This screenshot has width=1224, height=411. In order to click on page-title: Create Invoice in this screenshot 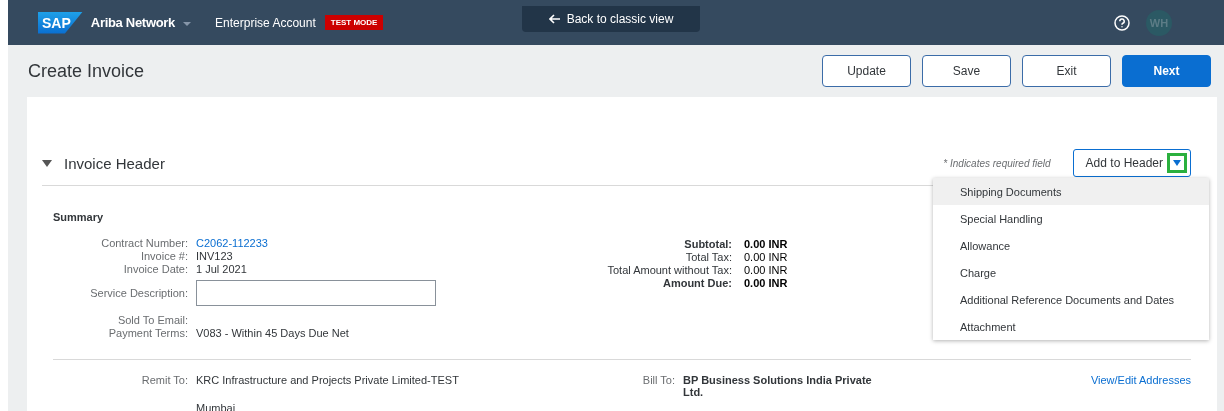, I will do `click(87, 71)`.